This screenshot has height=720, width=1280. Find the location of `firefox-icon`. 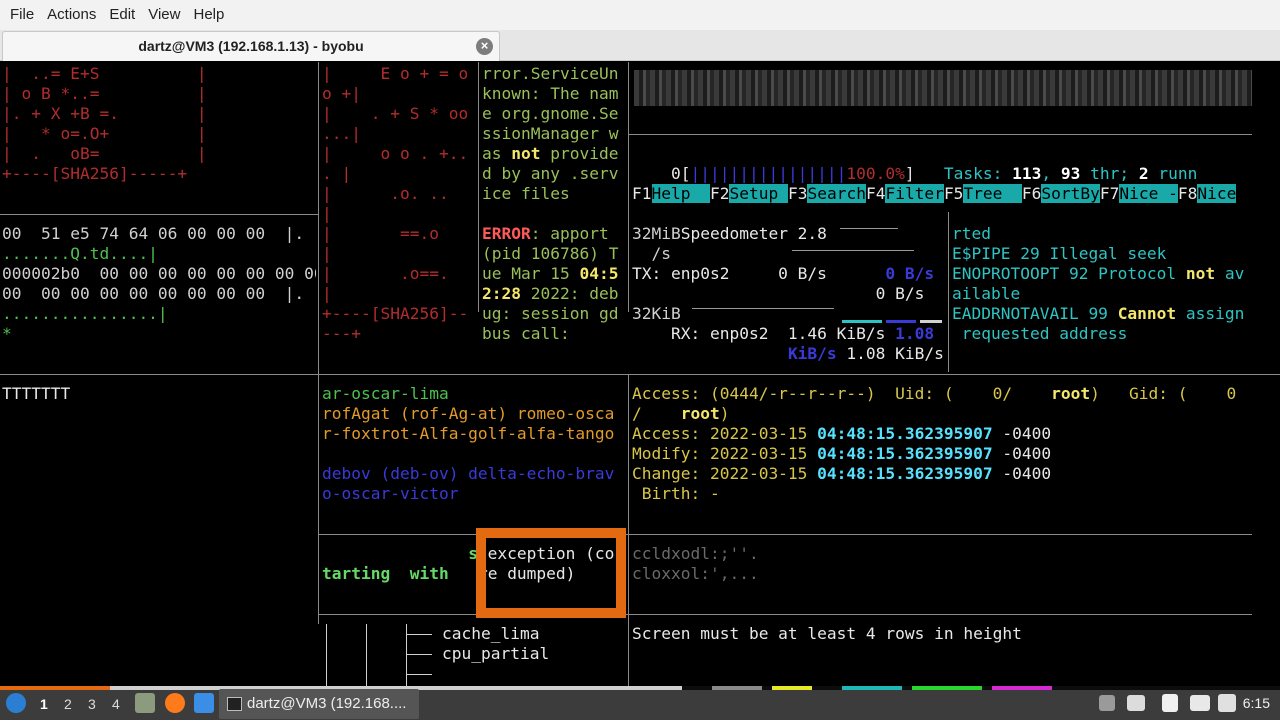

firefox-icon is located at coordinates (175, 703).